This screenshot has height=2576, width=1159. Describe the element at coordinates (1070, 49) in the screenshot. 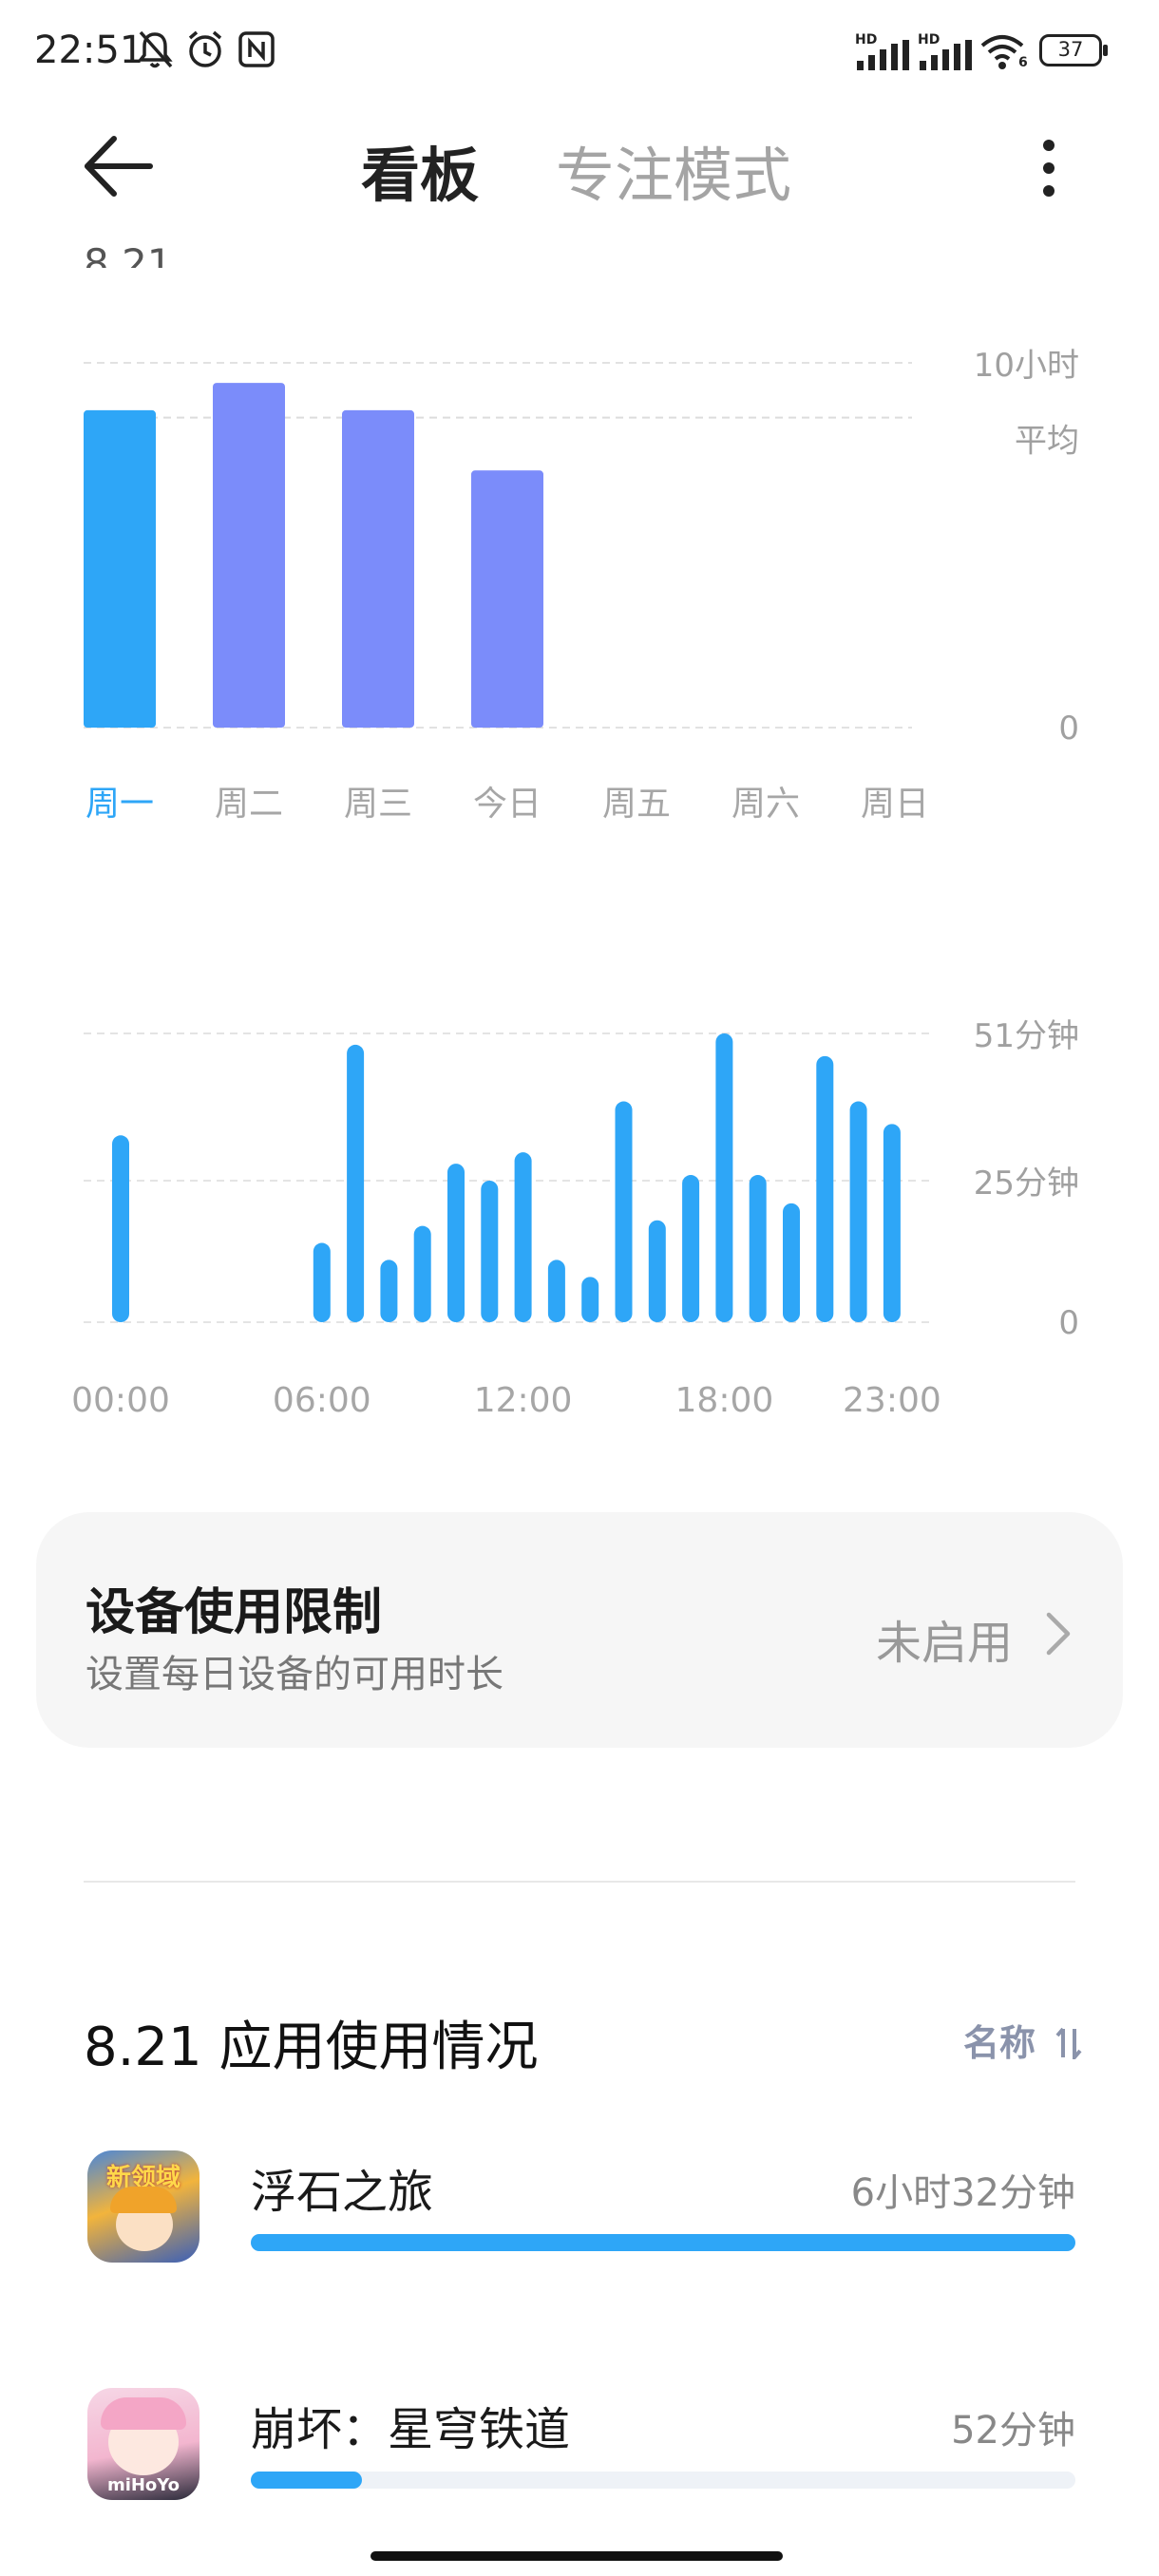

I see `battery-level: 37` at that location.